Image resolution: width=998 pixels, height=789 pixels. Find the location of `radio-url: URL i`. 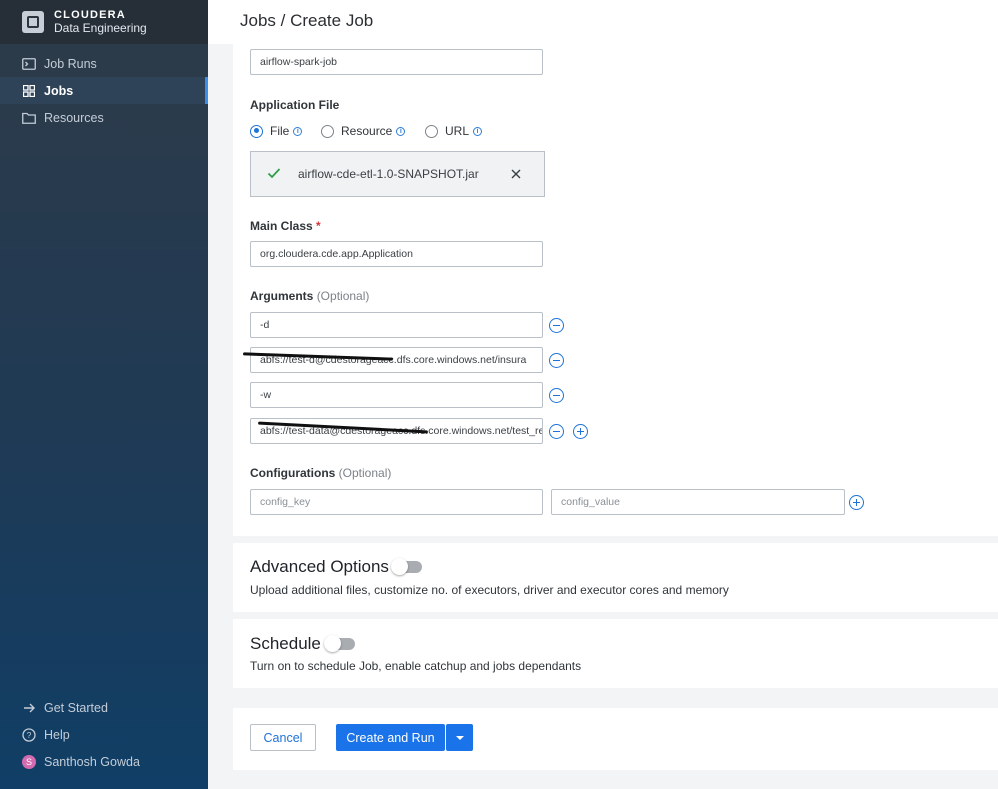

radio-url: URL i is located at coordinates (454, 131).